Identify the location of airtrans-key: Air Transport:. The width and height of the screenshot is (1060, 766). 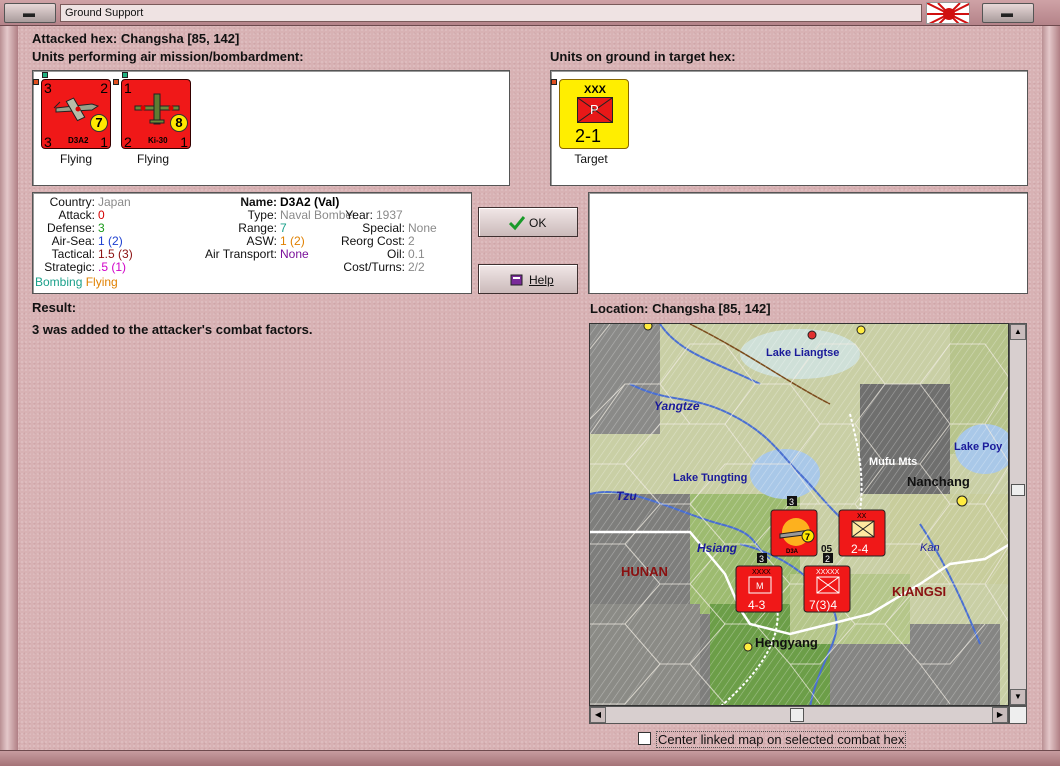
(240, 254).